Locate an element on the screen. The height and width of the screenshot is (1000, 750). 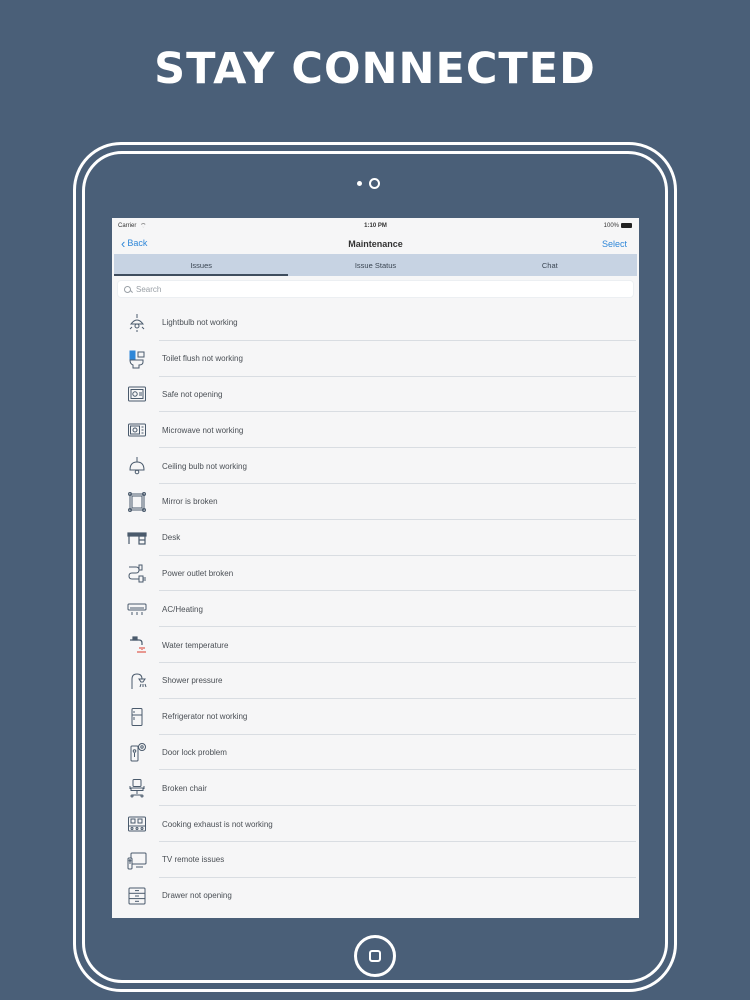
list-item-label: Lightbulb not working is located at coordinates (200, 323).